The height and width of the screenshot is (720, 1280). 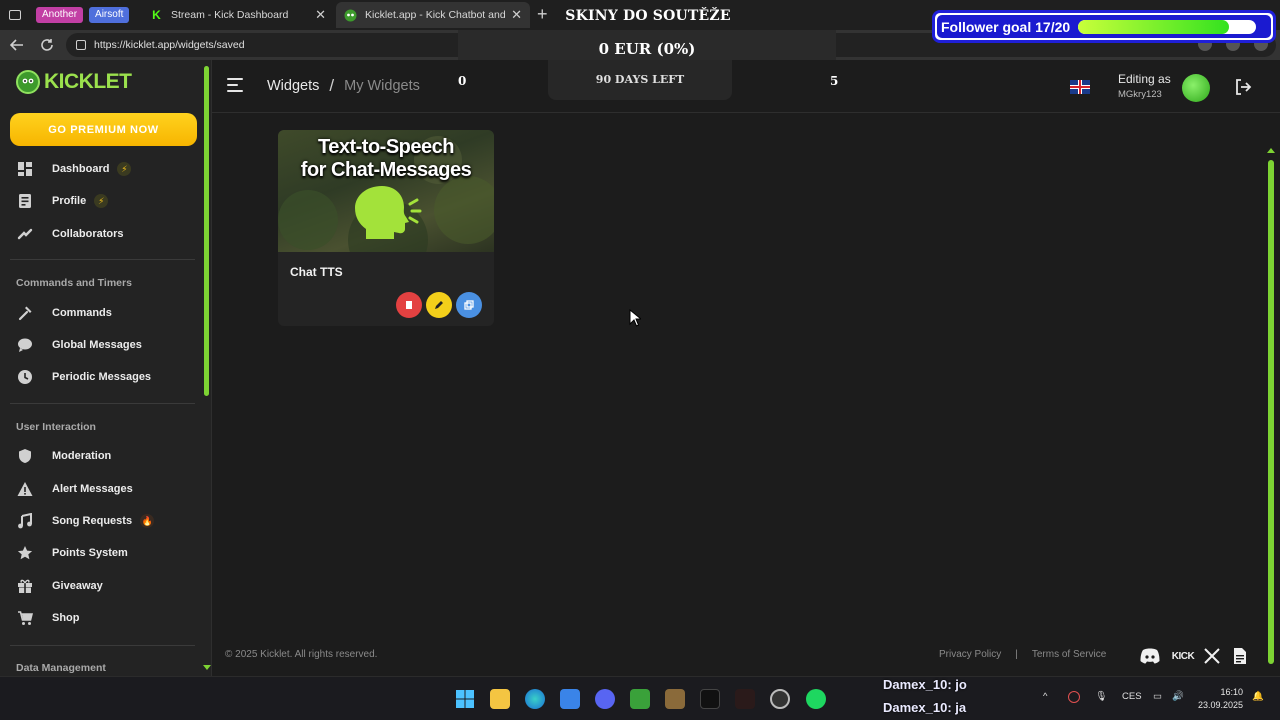 I want to click on capcut-icon, so click(x=710, y=699).